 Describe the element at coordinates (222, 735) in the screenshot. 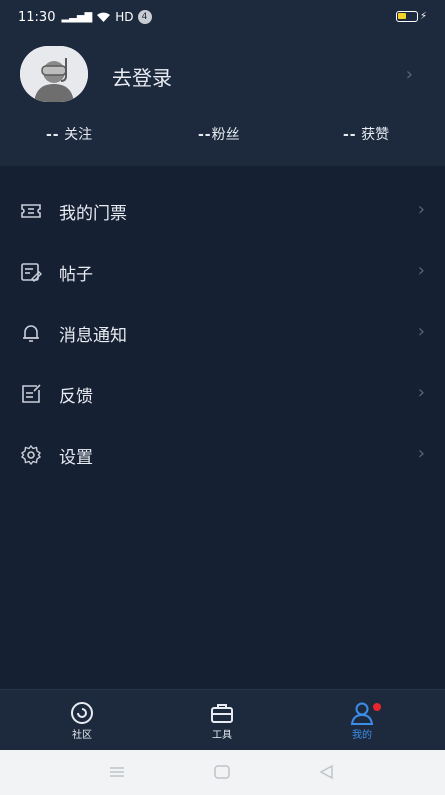

I see `tab-label: 工具` at that location.